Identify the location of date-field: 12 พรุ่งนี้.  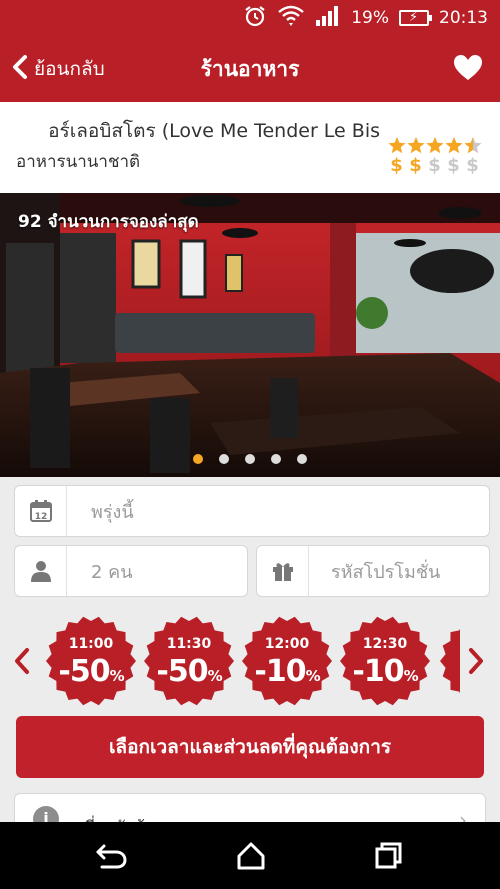
(252, 511).